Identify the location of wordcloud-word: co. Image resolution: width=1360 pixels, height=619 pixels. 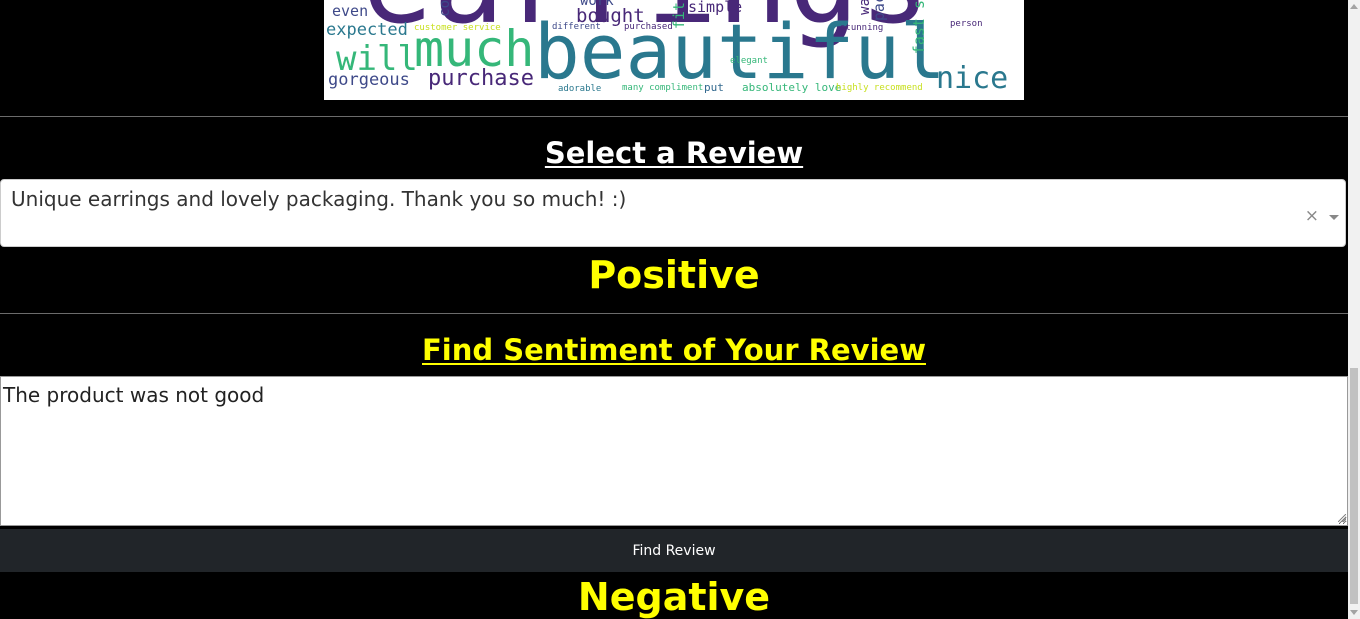
(445, 8).